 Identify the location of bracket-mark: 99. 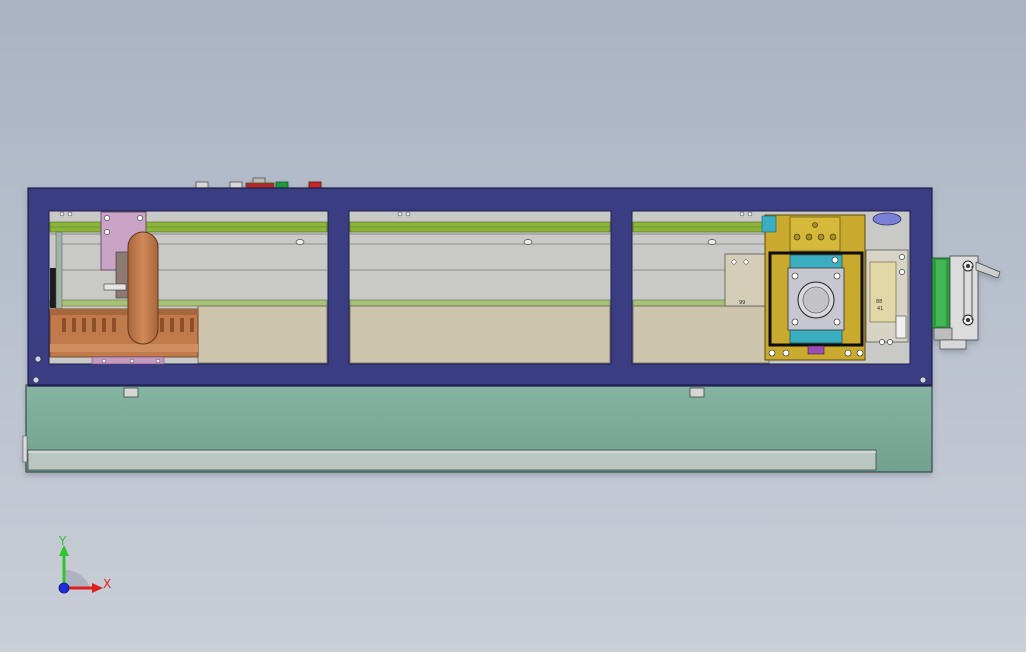
(742, 303).